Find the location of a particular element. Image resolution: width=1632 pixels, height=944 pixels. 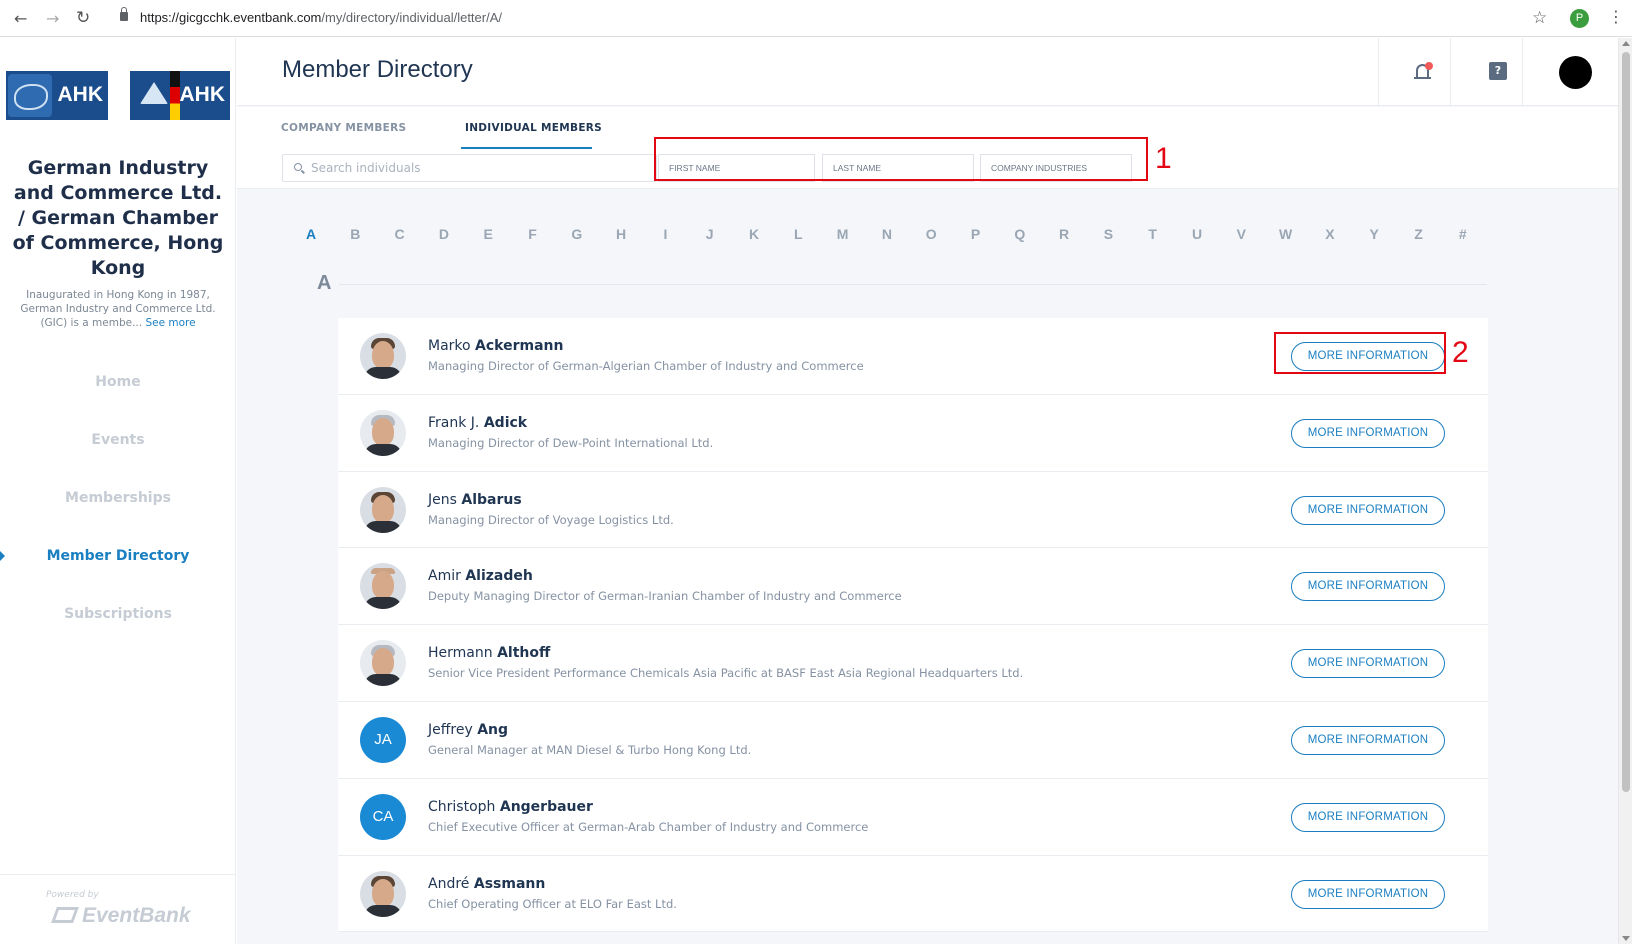

user-avatar is located at coordinates (1575, 72).